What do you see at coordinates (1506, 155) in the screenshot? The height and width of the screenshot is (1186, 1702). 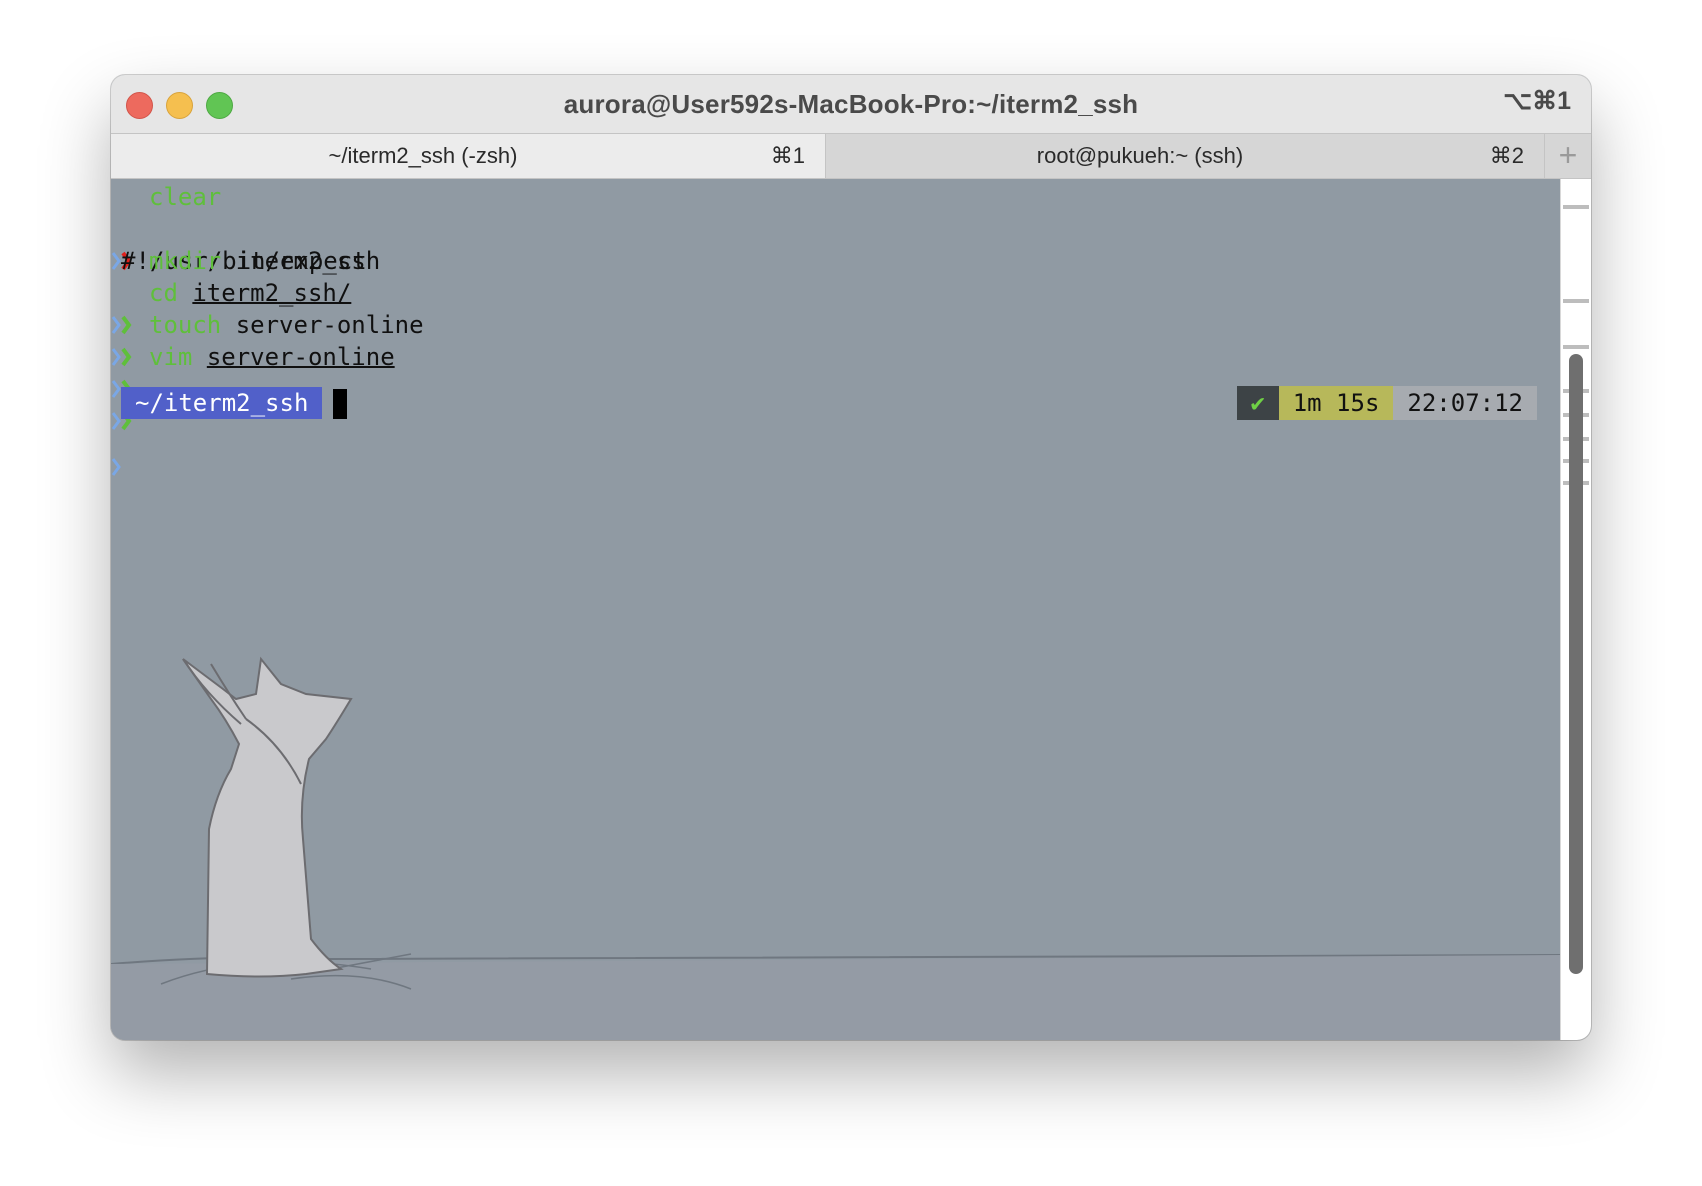 I see `tab-shortcut: ⌘2` at bounding box center [1506, 155].